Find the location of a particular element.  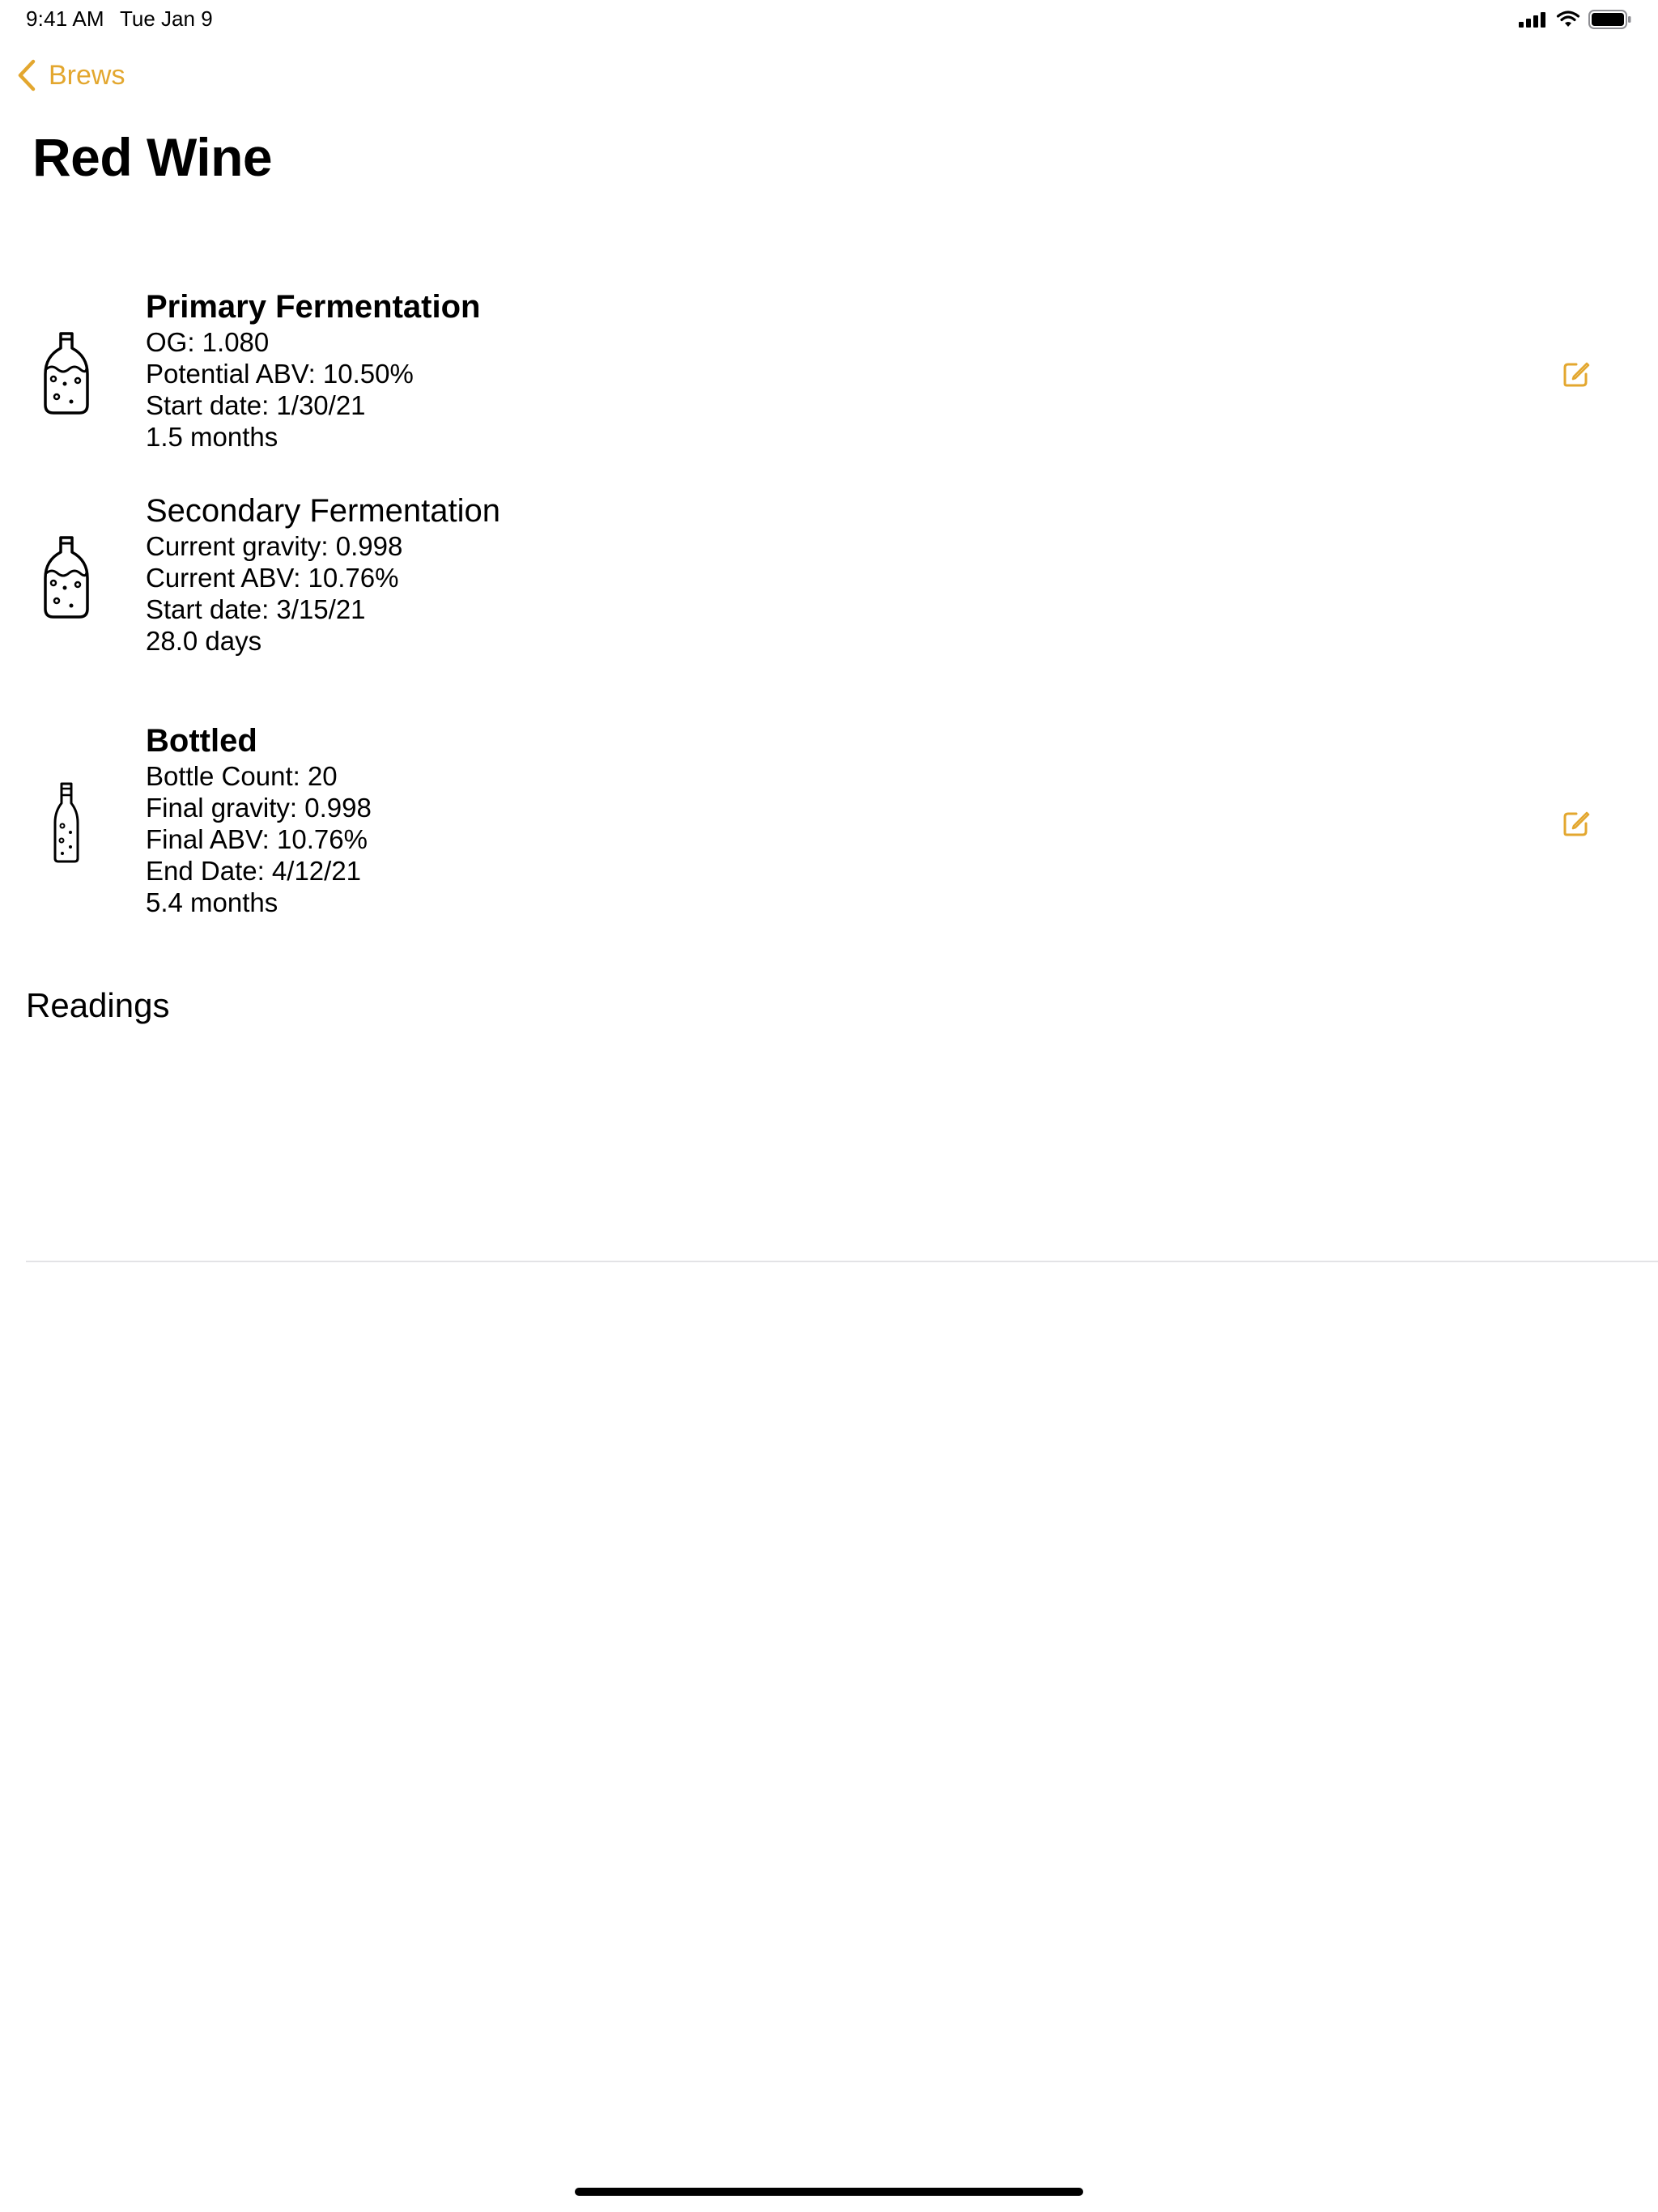

bottle-icon is located at coordinates (66, 823).